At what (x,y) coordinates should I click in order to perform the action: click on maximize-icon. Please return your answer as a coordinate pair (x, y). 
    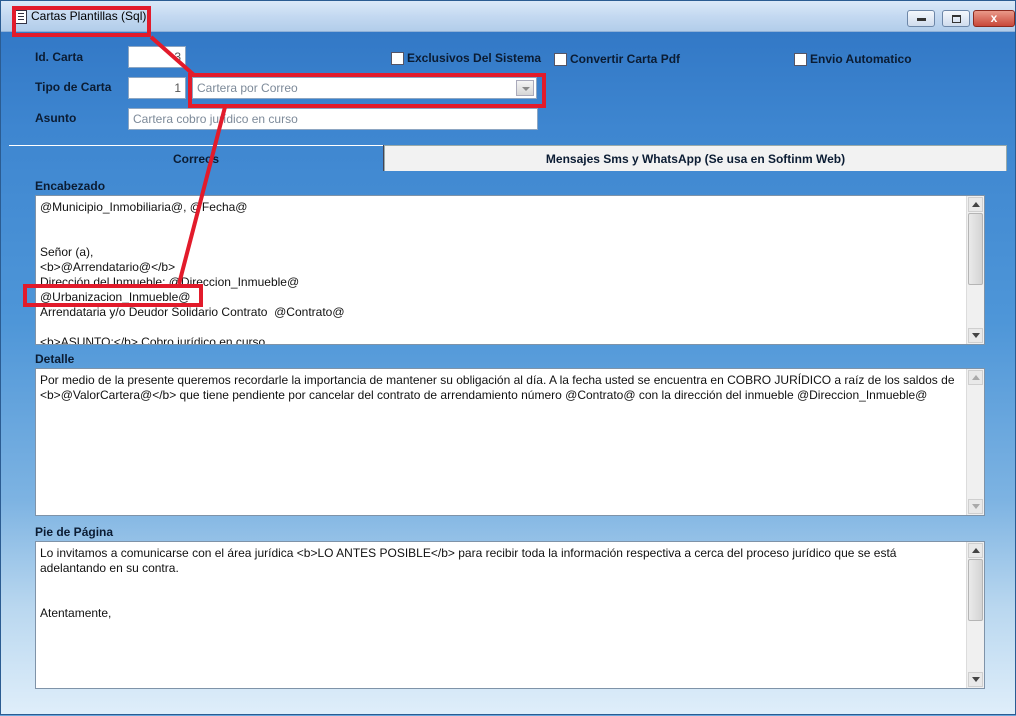
    Looking at the image, I should click on (956, 19).